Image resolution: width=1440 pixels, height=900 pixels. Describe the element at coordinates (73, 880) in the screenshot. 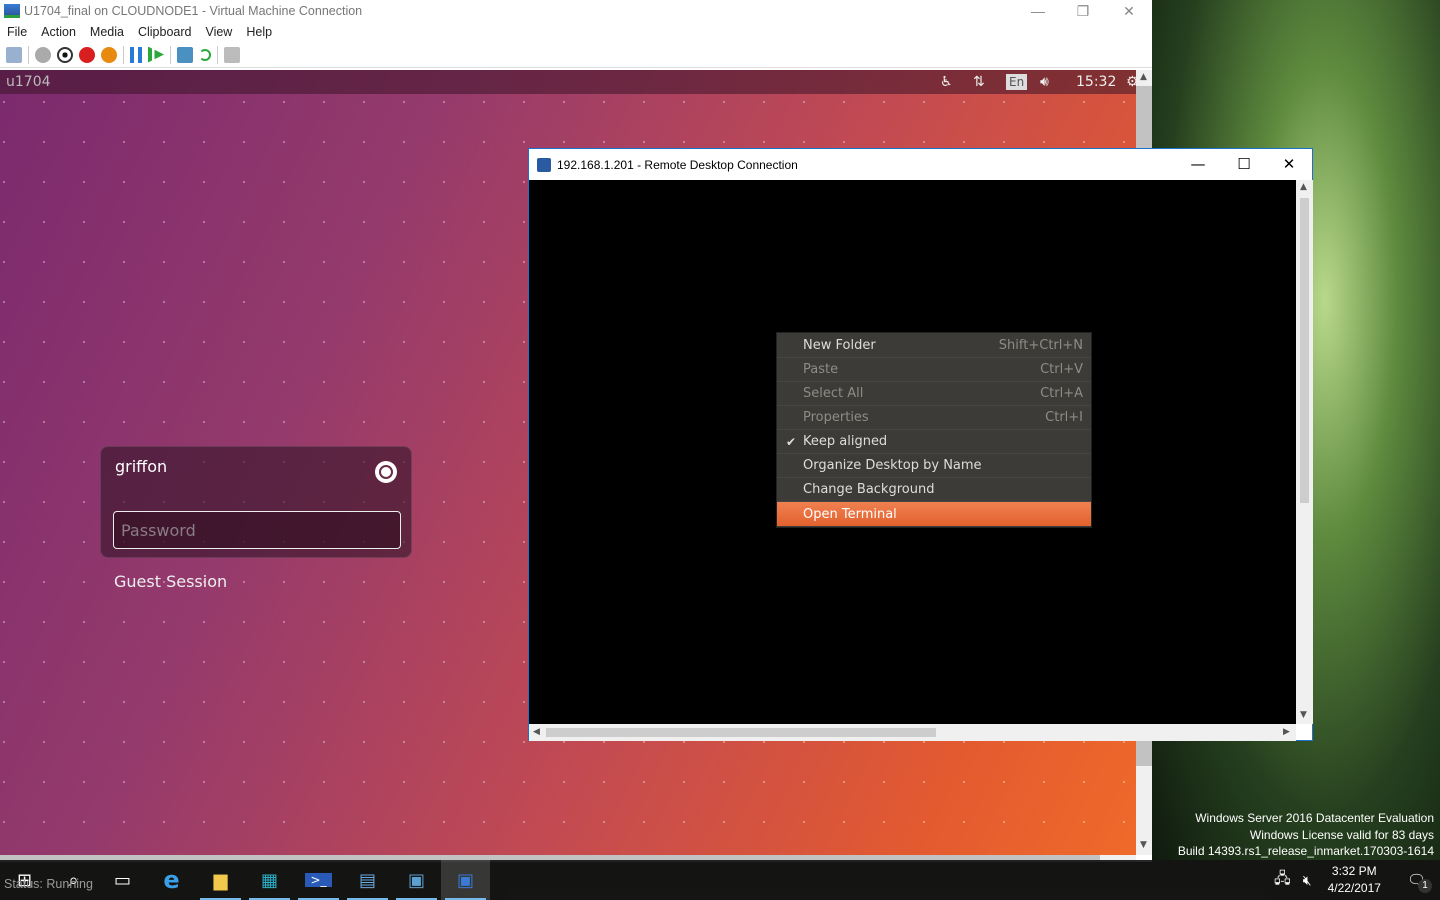

I see `search-icon: ⌕` at that location.